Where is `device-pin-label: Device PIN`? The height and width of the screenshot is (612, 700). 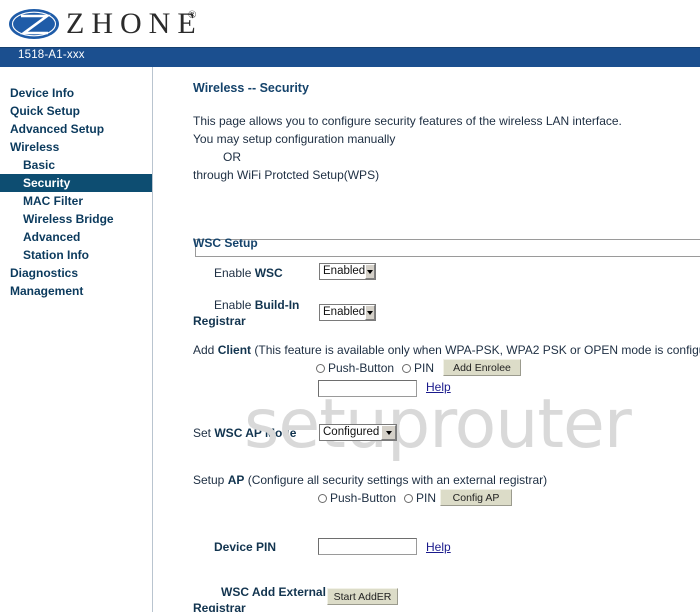 device-pin-label: Device PIN is located at coordinates (245, 547).